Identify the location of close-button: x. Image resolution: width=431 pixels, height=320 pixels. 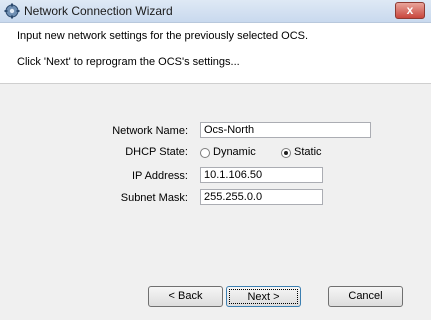
(410, 10).